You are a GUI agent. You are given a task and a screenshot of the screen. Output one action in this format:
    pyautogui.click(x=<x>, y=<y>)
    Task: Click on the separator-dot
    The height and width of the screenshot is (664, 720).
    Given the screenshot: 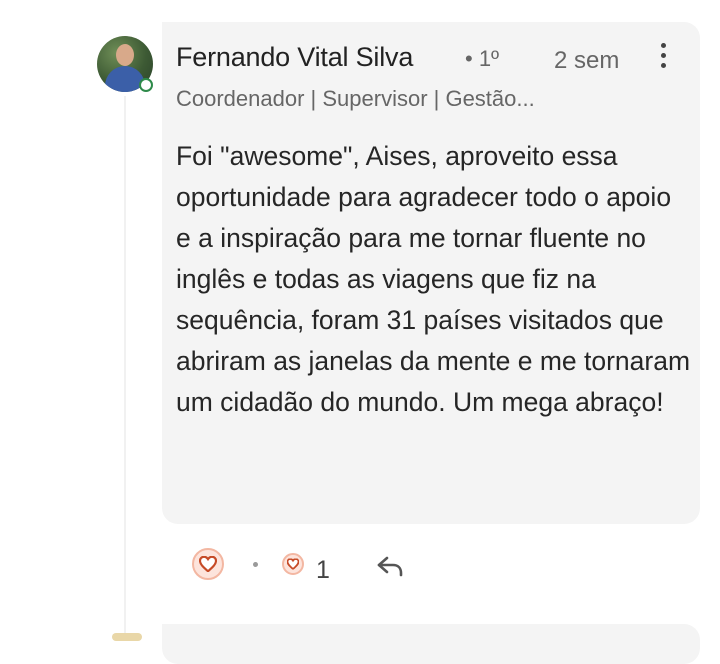 What is the action you would take?
    pyautogui.click(x=255, y=564)
    